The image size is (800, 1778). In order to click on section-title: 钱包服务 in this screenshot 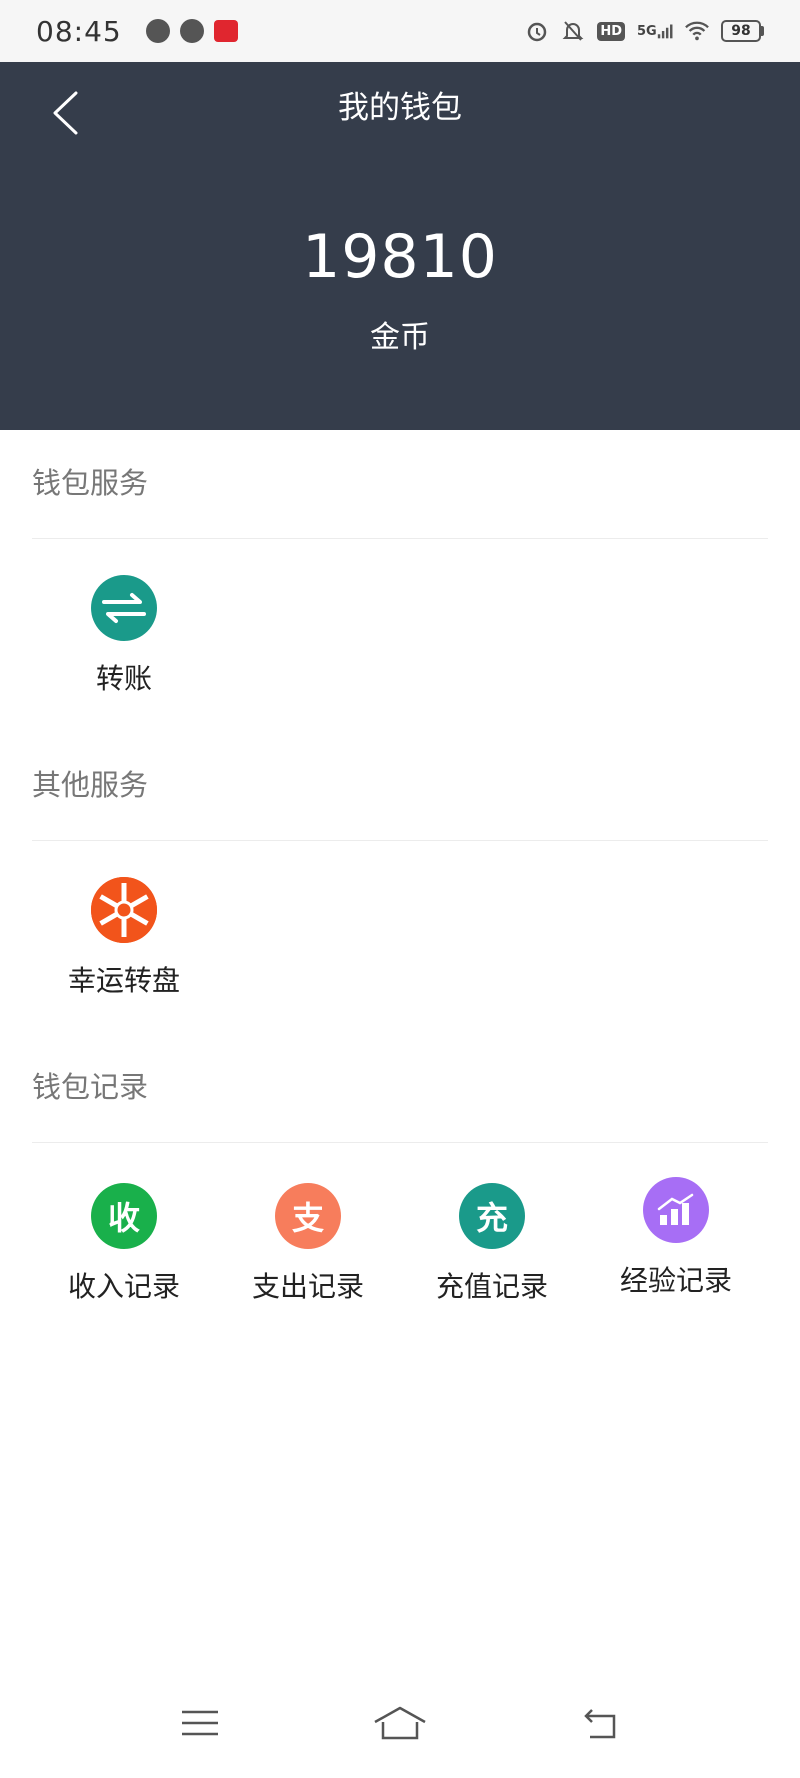, I will do `click(90, 483)`.